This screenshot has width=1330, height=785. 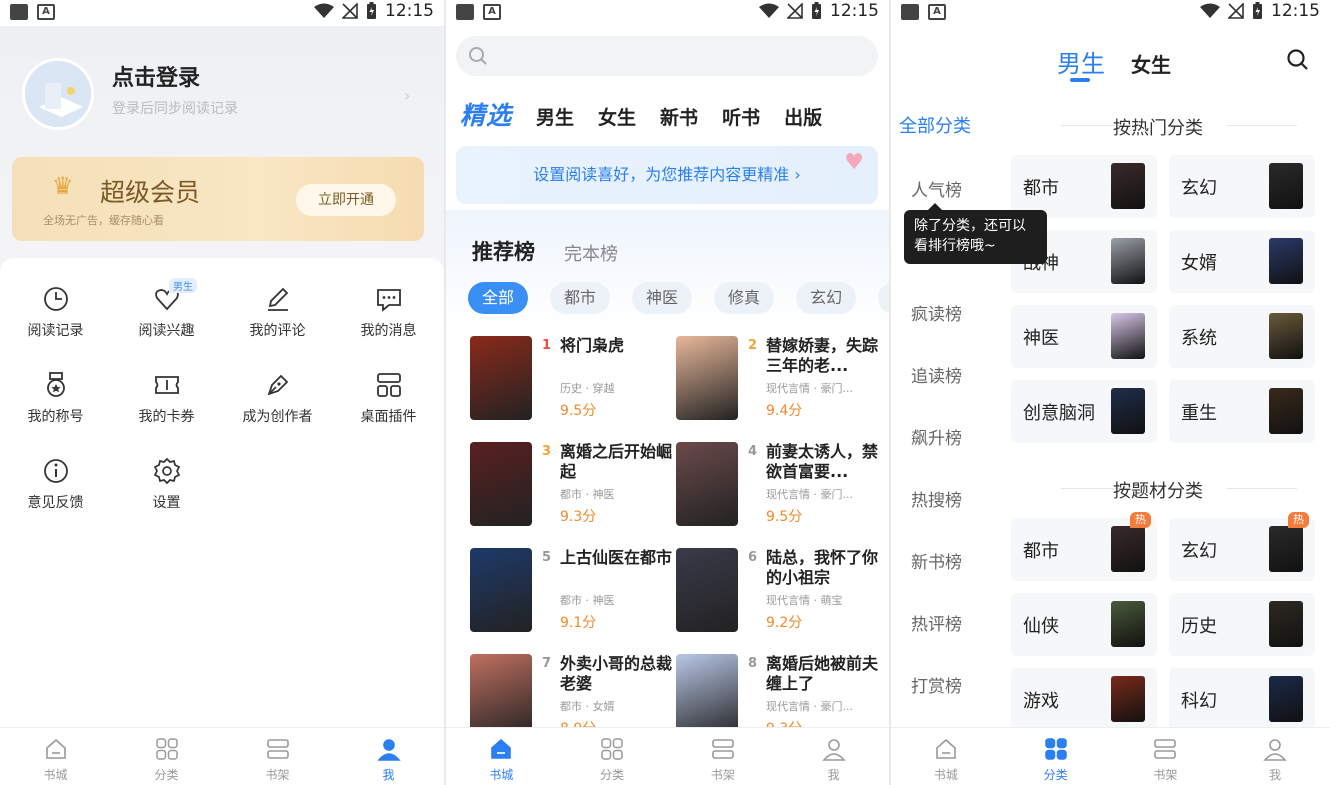 What do you see at coordinates (1242, 336) in the screenshot?
I see `category-card: 系统` at bounding box center [1242, 336].